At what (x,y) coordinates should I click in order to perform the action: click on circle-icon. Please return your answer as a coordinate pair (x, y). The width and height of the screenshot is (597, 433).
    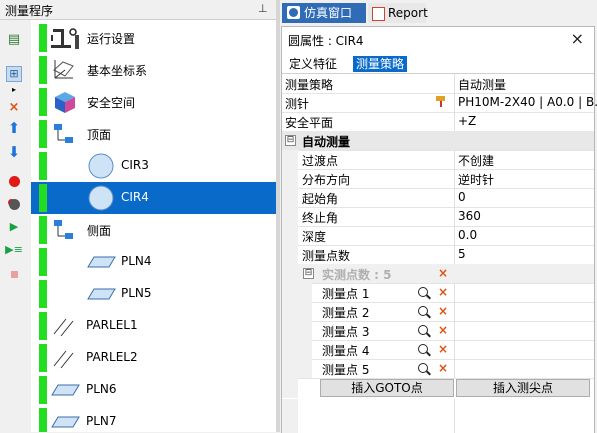
    Looking at the image, I should click on (101, 166).